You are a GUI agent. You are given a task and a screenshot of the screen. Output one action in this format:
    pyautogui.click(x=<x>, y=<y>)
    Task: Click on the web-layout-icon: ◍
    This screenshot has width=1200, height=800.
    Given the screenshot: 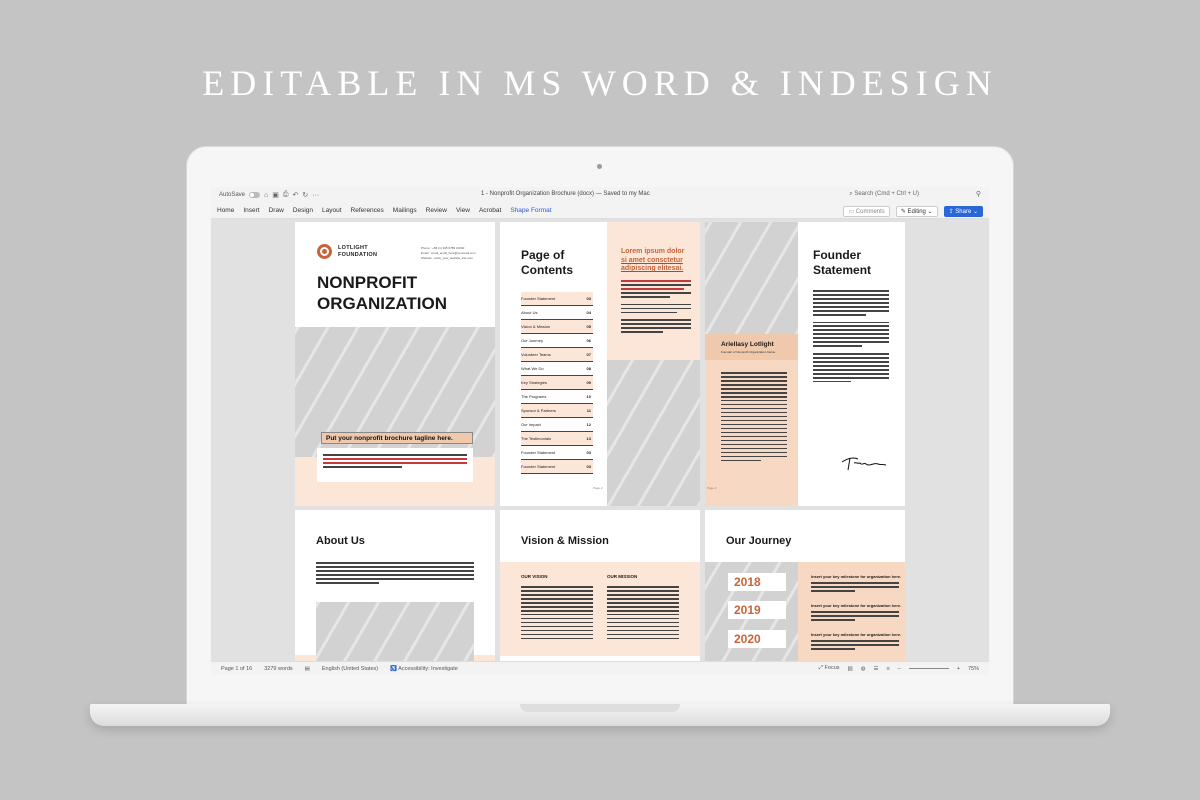 What is the action you would take?
    pyautogui.click(x=863, y=669)
    